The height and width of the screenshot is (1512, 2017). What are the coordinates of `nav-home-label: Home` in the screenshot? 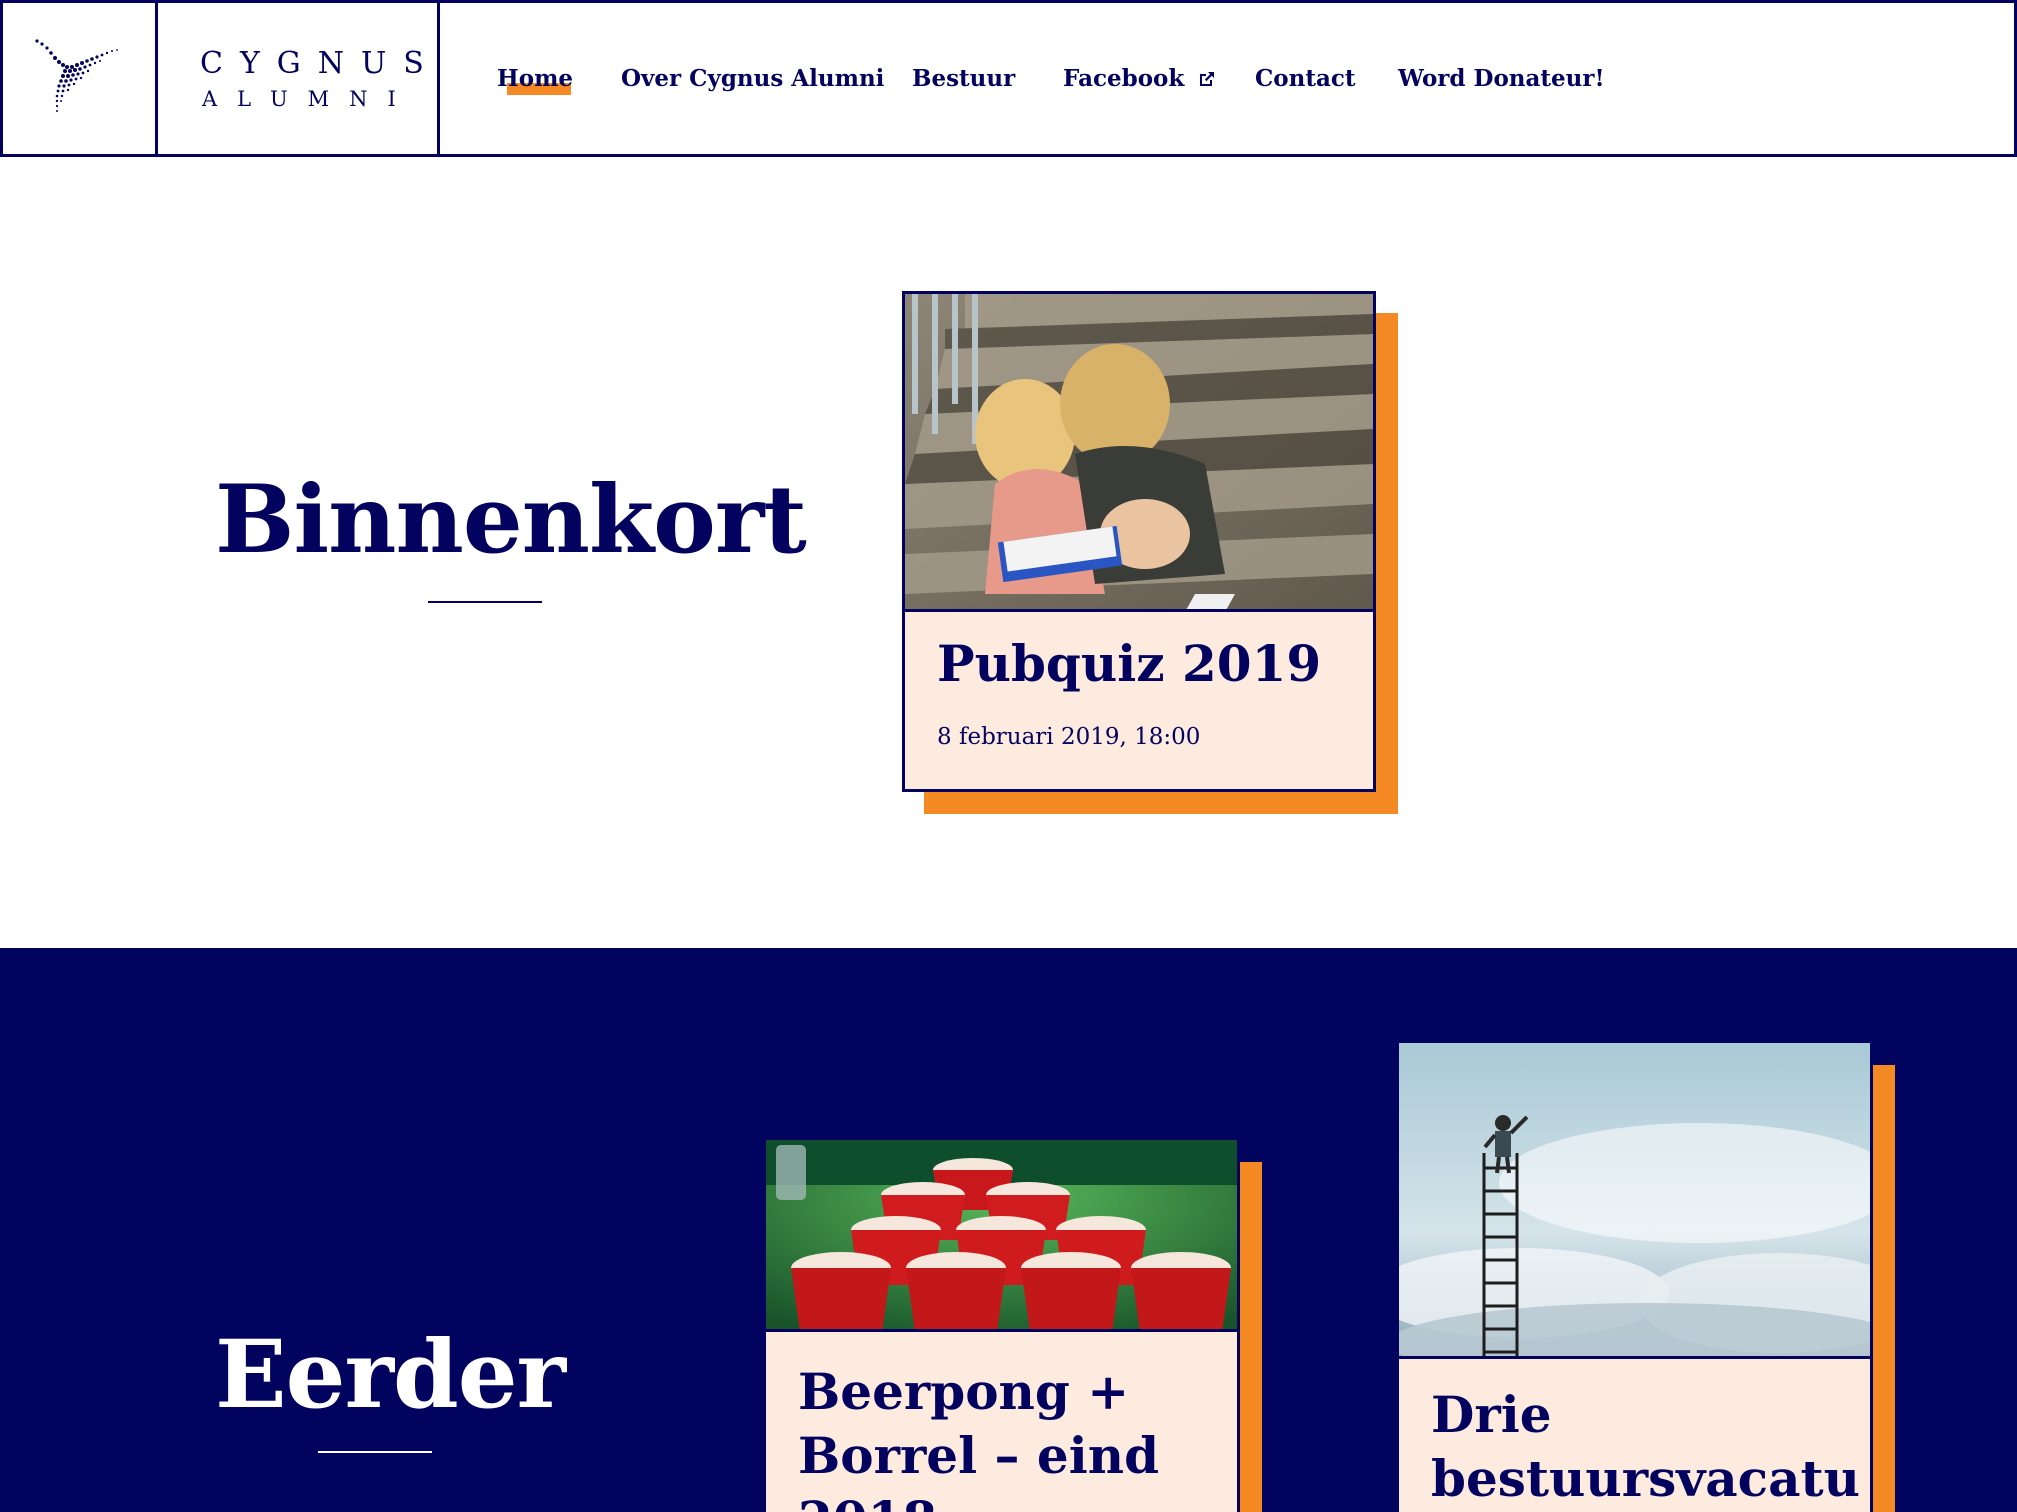 It's located at (535, 78).